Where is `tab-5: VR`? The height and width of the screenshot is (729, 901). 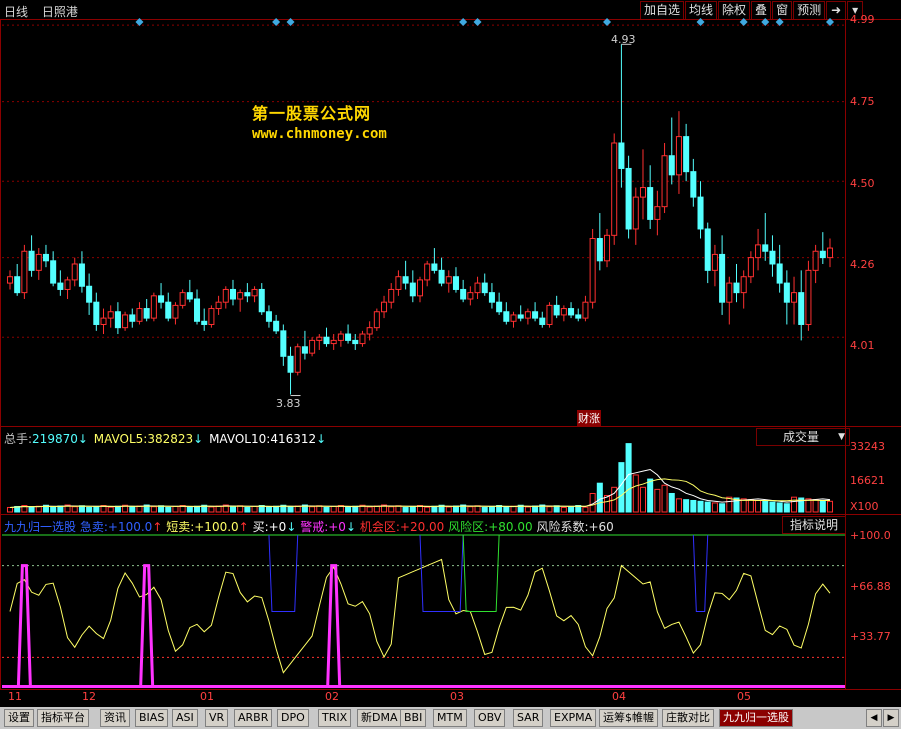 tab-5: VR is located at coordinates (217, 718).